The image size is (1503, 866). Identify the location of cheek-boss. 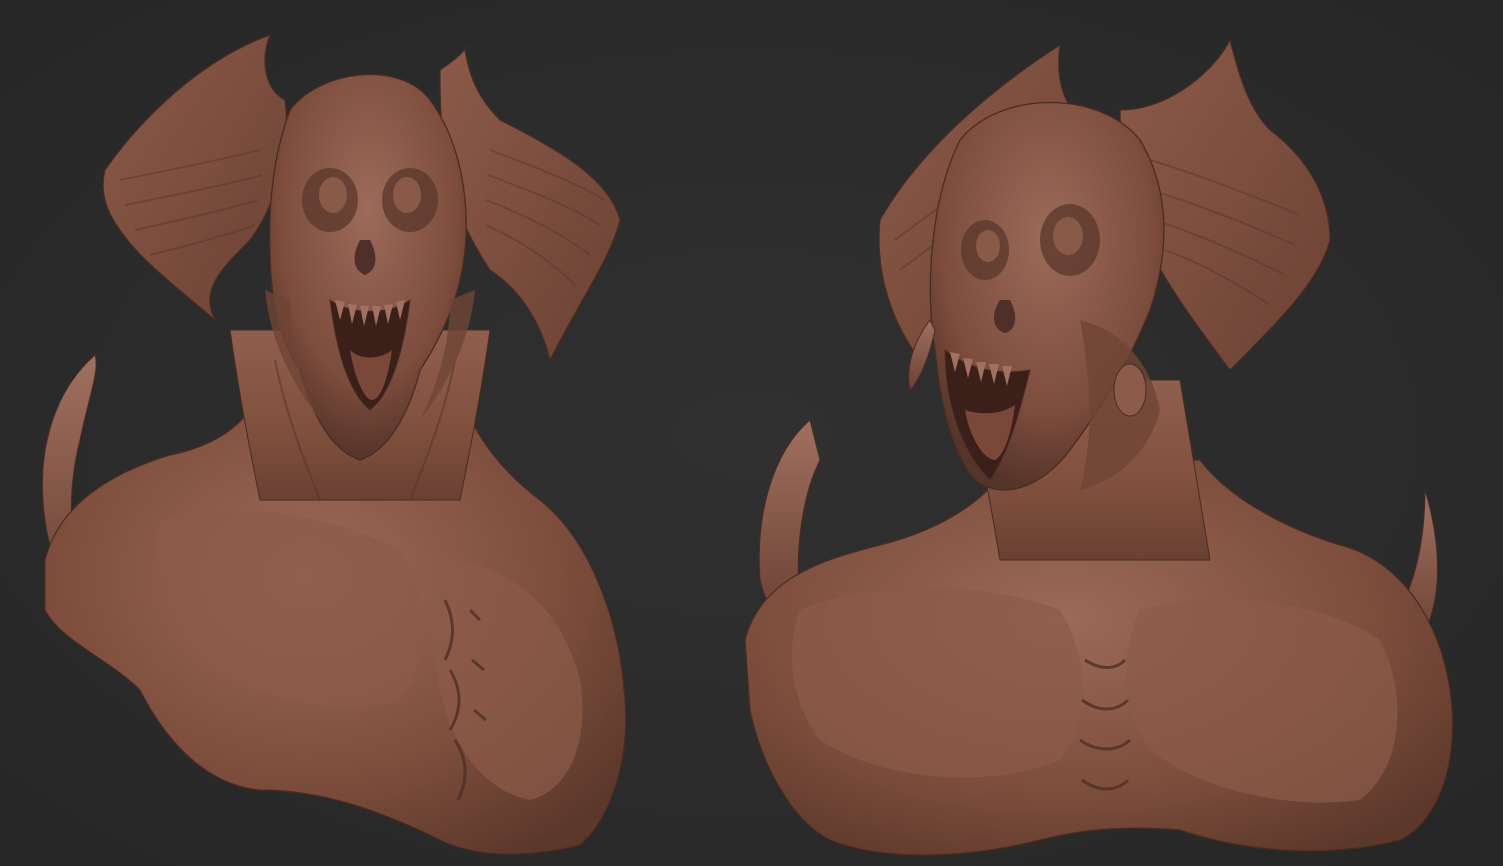
(1130, 390).